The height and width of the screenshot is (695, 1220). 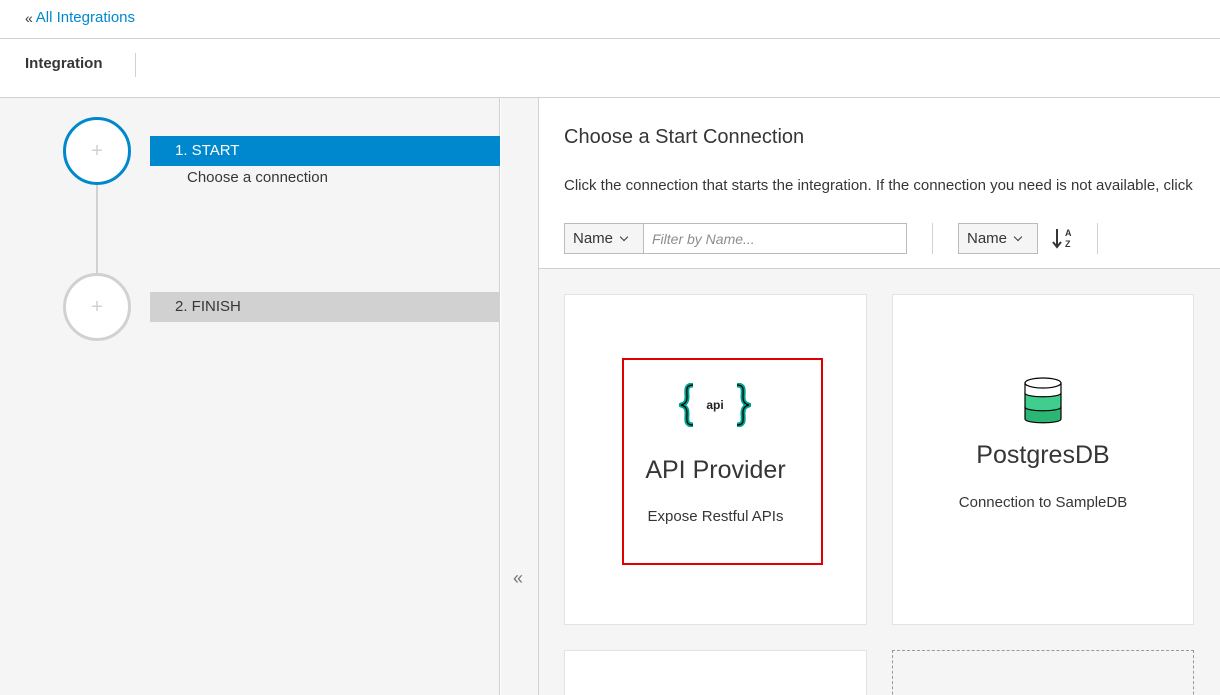 I want to click on sort-field-select: Name, so click(x=998, y=238).